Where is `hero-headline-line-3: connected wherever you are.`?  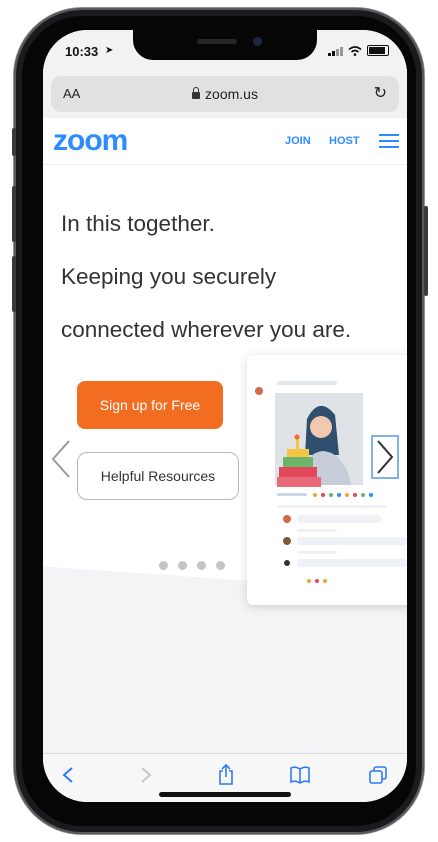 hero-headline-line-3: connected wherever you are. is located at coordinates (206, 329).